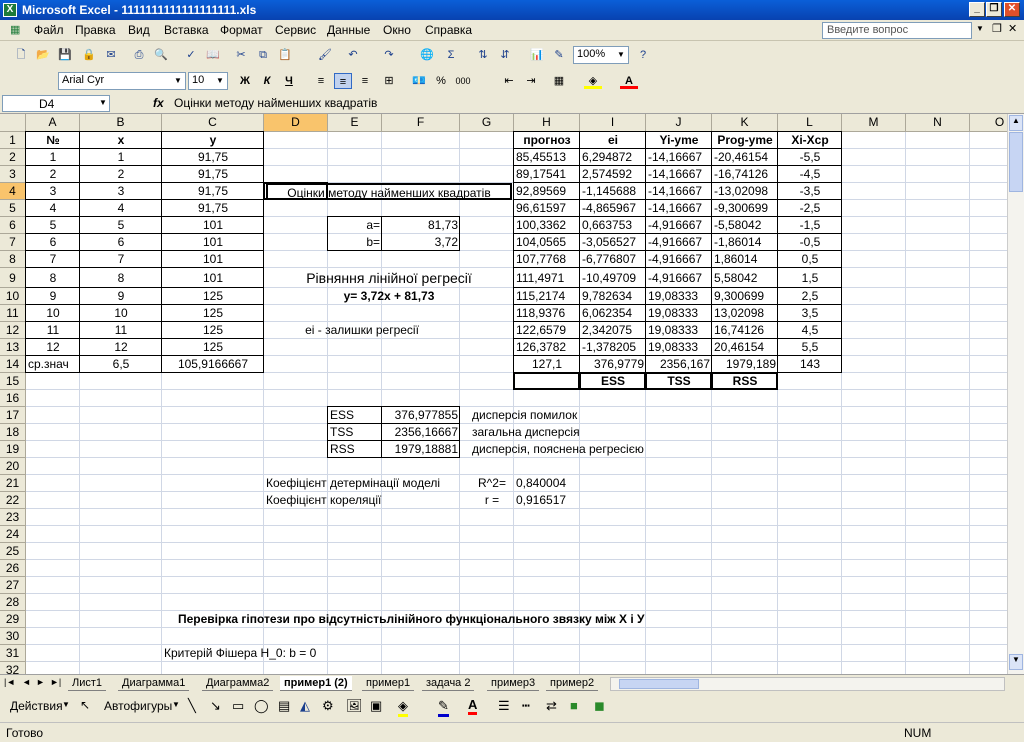 This screenshot has height=742, width=1024. What do you see at coordinates (13, 313) in the screenshot?
I see `row-header-11: 11` at bounding box center [13, 313].